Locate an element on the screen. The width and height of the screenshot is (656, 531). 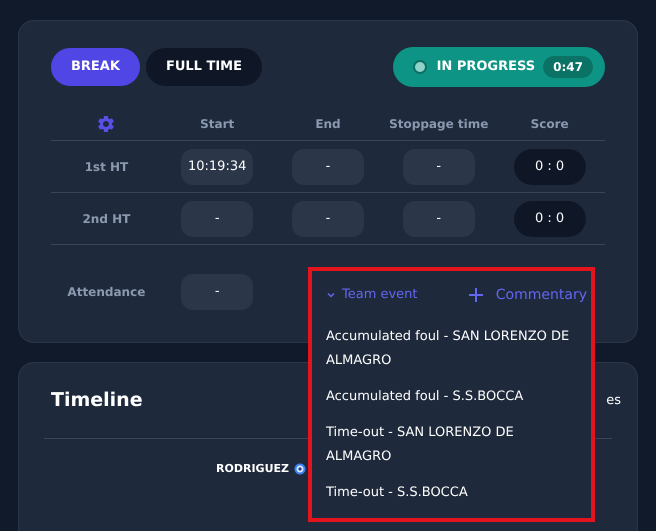
menu-item: Time-out - S.S.BOCCA is located at coordinates (451, 493).